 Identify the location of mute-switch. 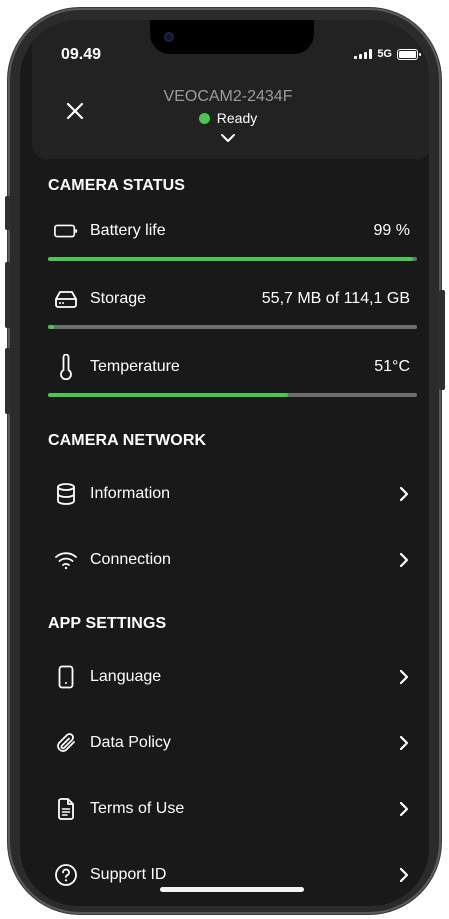
(8, 213).